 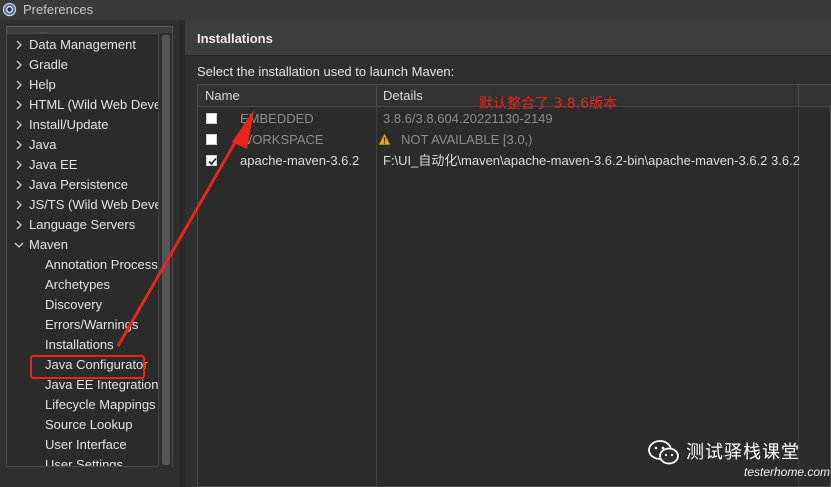 I want to click on tree-item-label: Errors/Warnings, so click(x=92, y=324).